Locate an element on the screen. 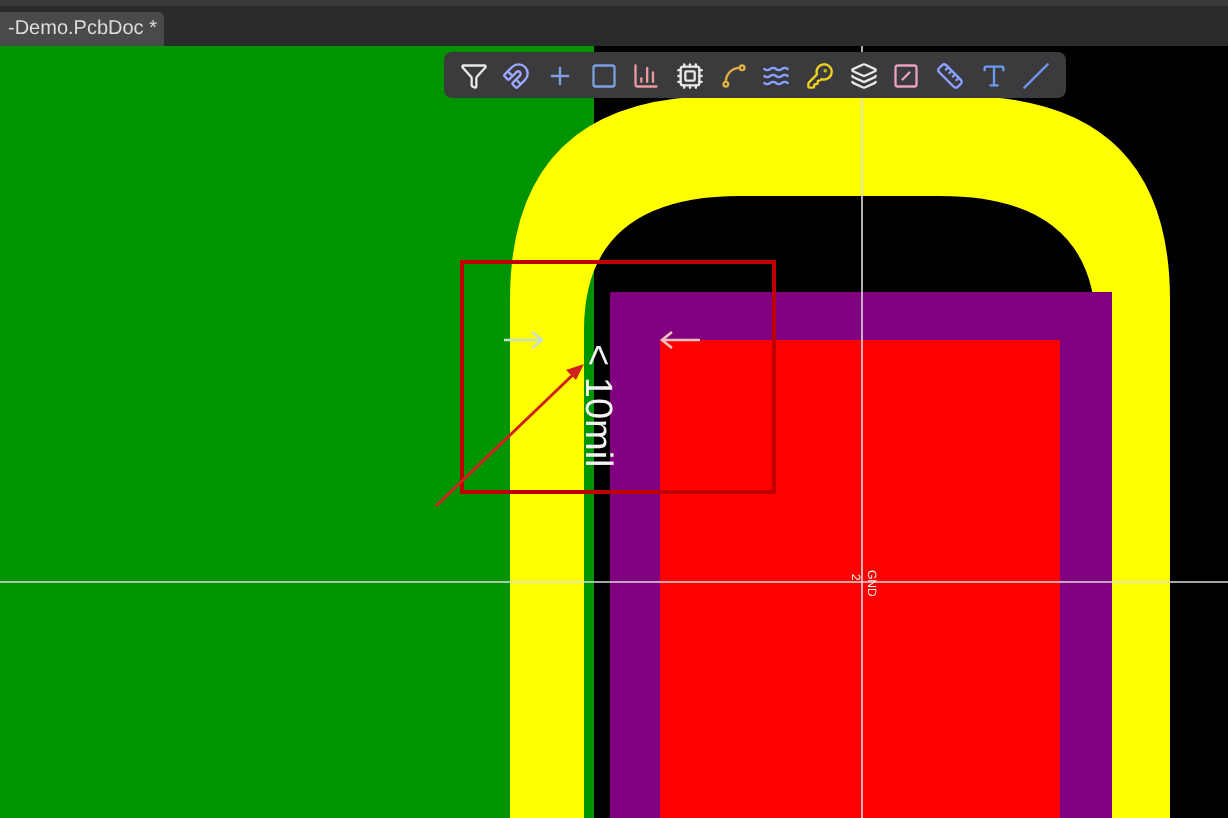  key-icon is located at coordinates (819, 75).